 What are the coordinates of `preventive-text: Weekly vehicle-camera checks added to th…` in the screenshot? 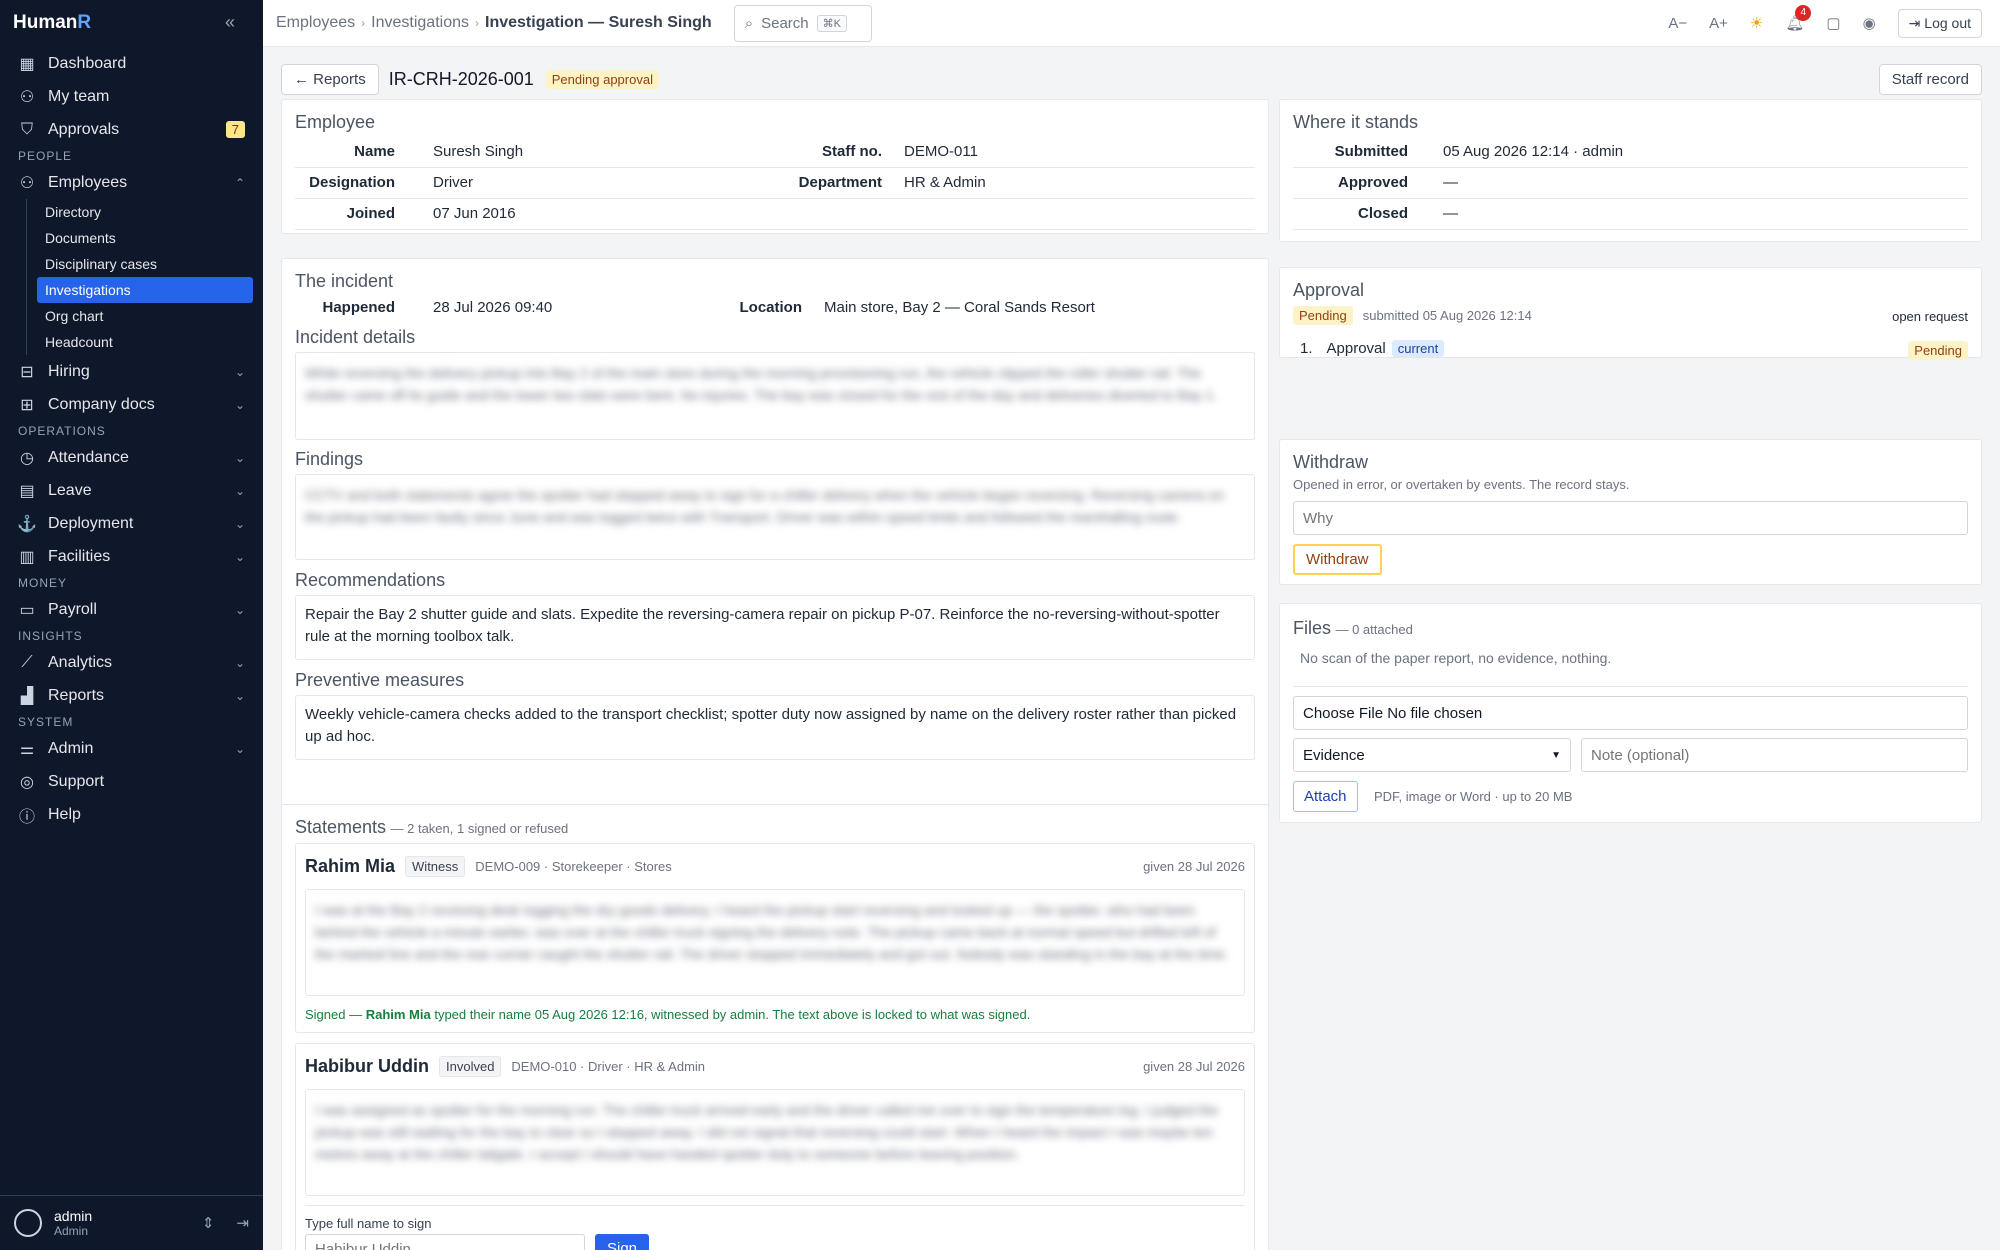 It's located at (775, 727).